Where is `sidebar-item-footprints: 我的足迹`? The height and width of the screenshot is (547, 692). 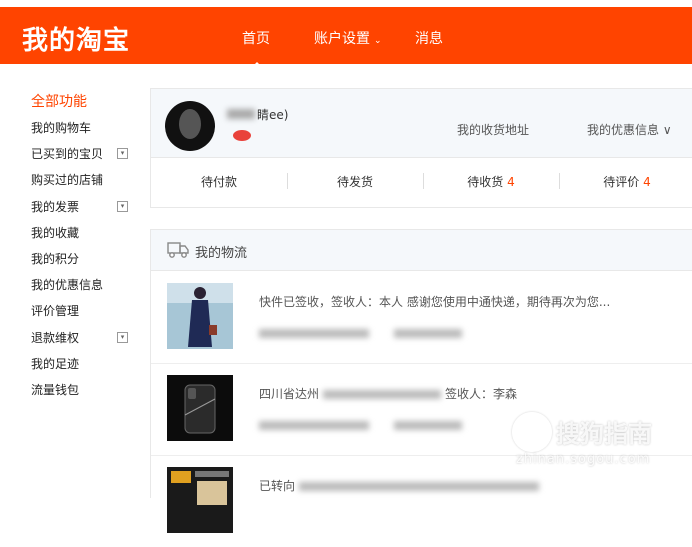 sidebar-item-footprints: 我的足迹 is located at coordinates (86, 367).